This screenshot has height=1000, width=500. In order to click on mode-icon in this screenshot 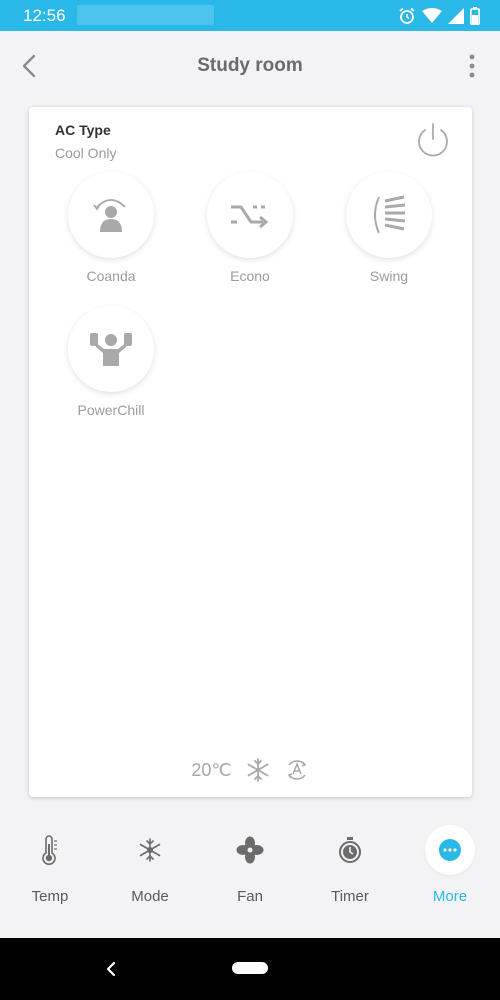, I will do `click(150, 850)`.